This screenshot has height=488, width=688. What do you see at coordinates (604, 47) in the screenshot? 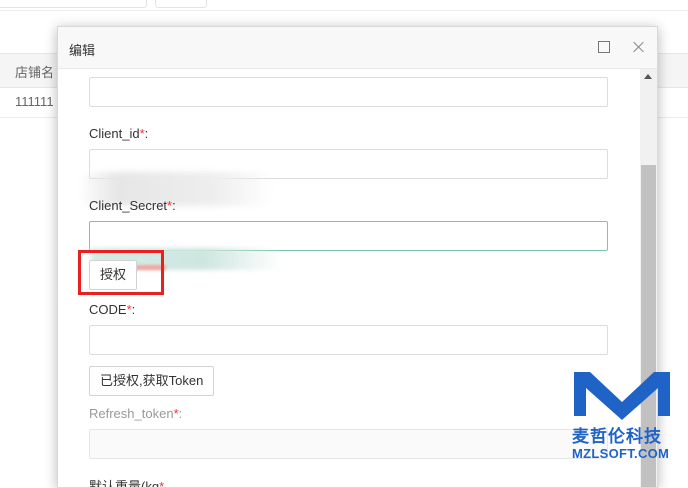
I see `maximize-icon` at bounding box center [604, 47].